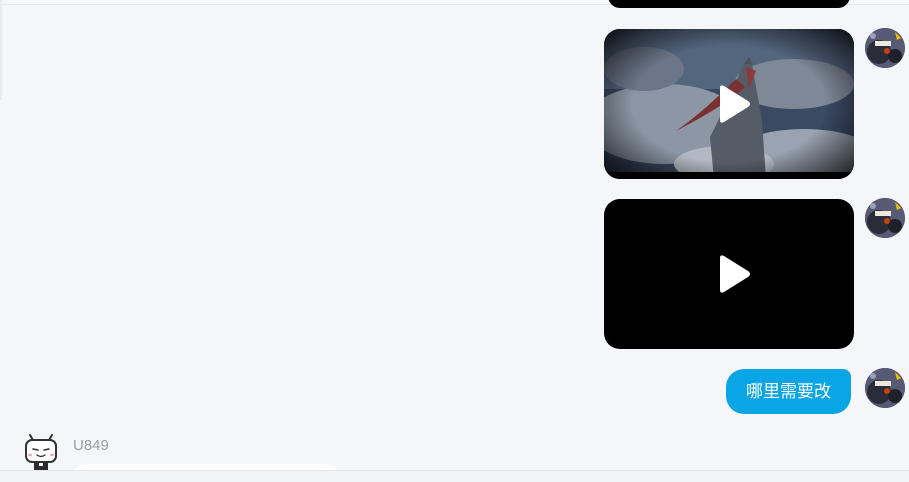 The height and width of the screenshot is (482, 909). What do you see at coordinates (454, 476) in the screenshot?
I see `input-area-edge` at bounding box center [454, 476].